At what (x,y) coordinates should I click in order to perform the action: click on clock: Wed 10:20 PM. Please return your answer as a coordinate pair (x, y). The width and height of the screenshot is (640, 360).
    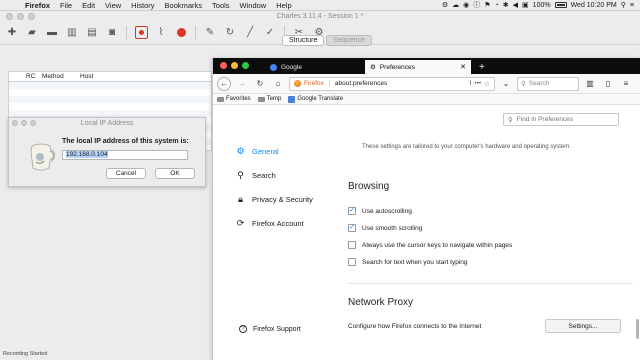
    Looking at the image, I should click on (594, 5).